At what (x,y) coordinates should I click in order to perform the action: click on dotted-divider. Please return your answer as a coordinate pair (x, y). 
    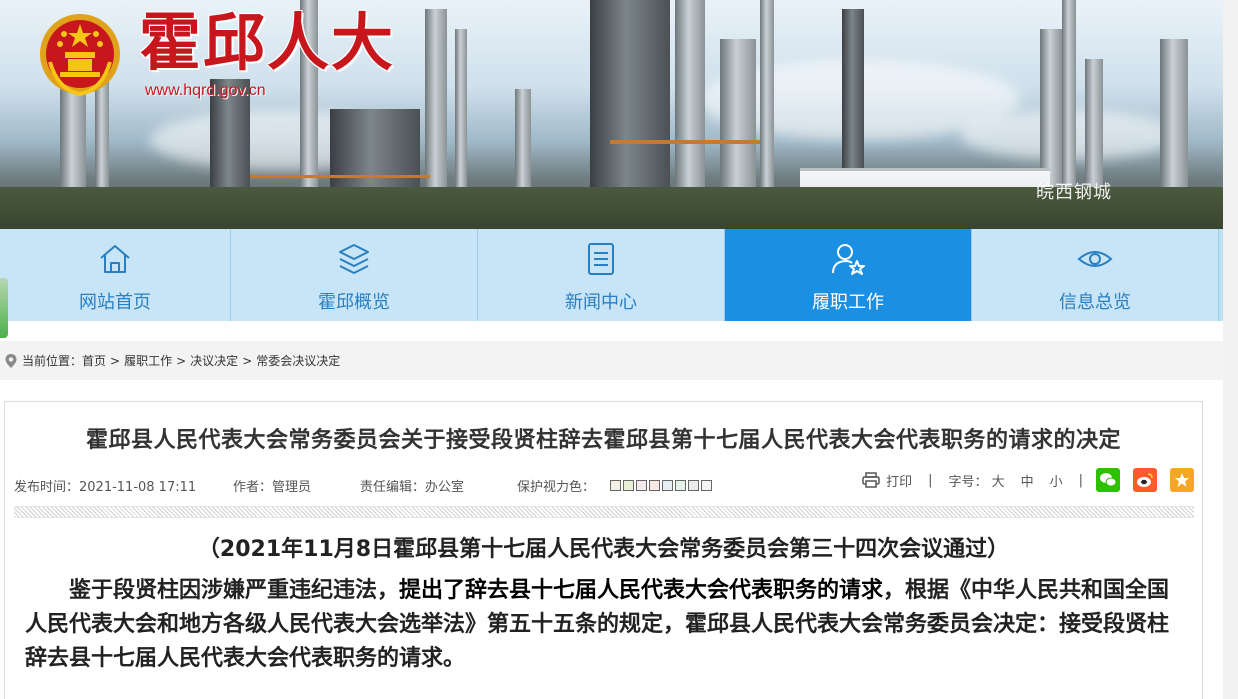
    Looking at the image, I should click on (604, 512).